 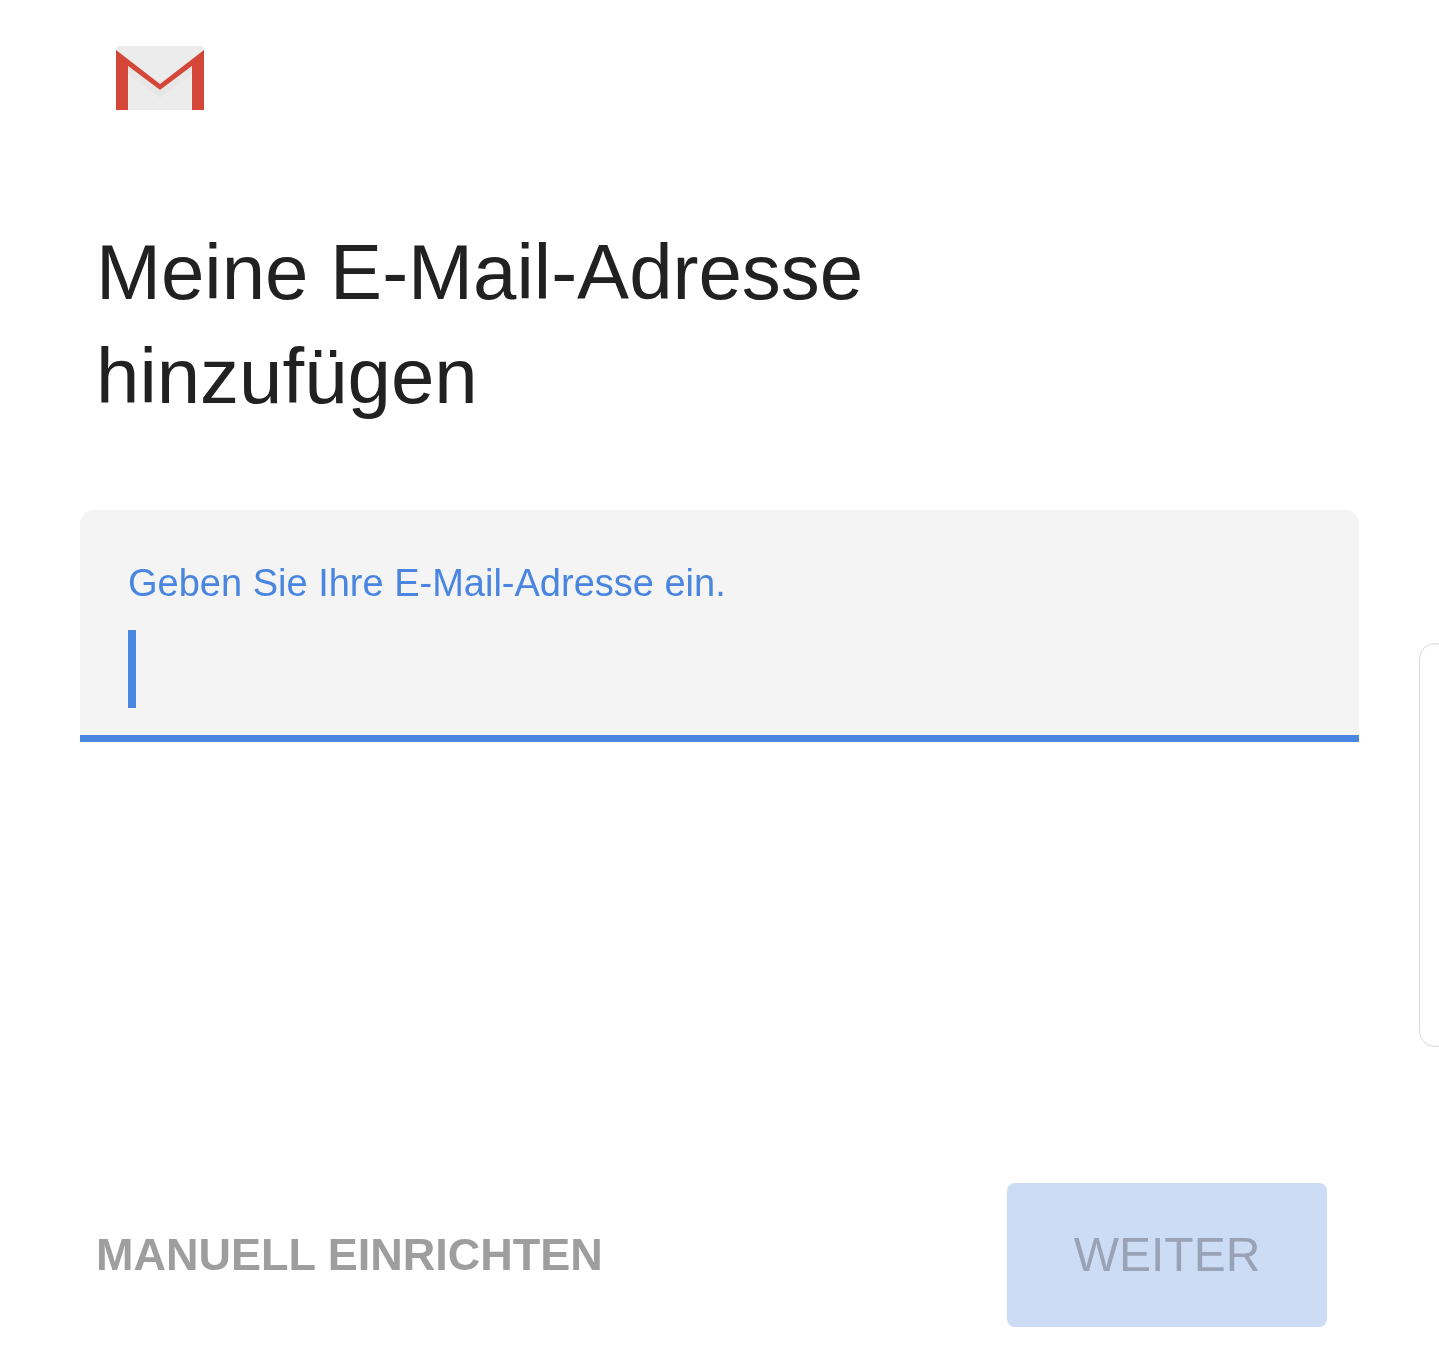 What do you see at coordinates (427, 583) in the screenshot?
I see `field-label: Geben Sie Ihre E-Mail-Adresse ein.` at bounding box center [427, 583].